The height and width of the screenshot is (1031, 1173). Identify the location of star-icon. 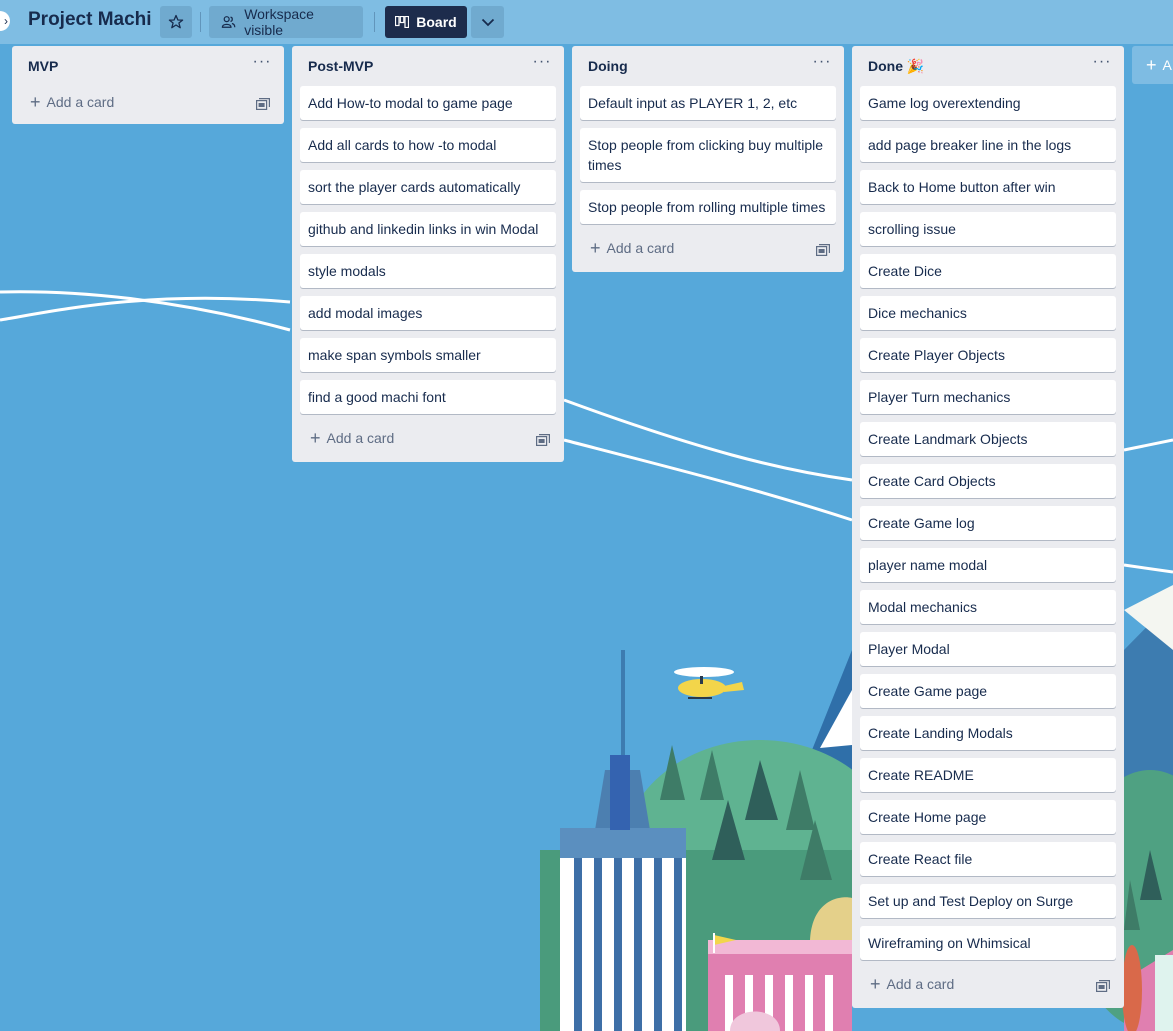
(176, 21).